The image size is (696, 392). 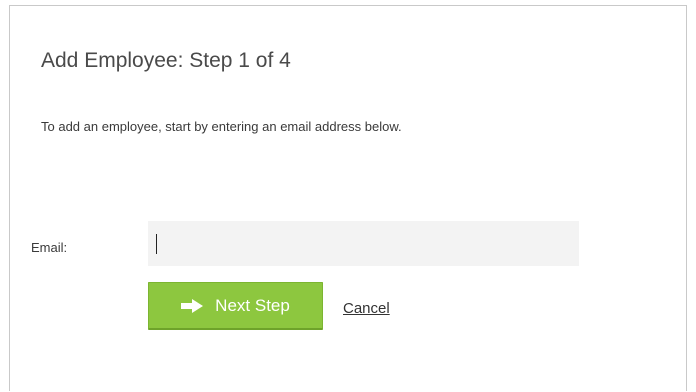 What do you see at coordinates (192, 305) in the screenshot?
I see `arrow-right-icon` at bounding box center [192, 305].